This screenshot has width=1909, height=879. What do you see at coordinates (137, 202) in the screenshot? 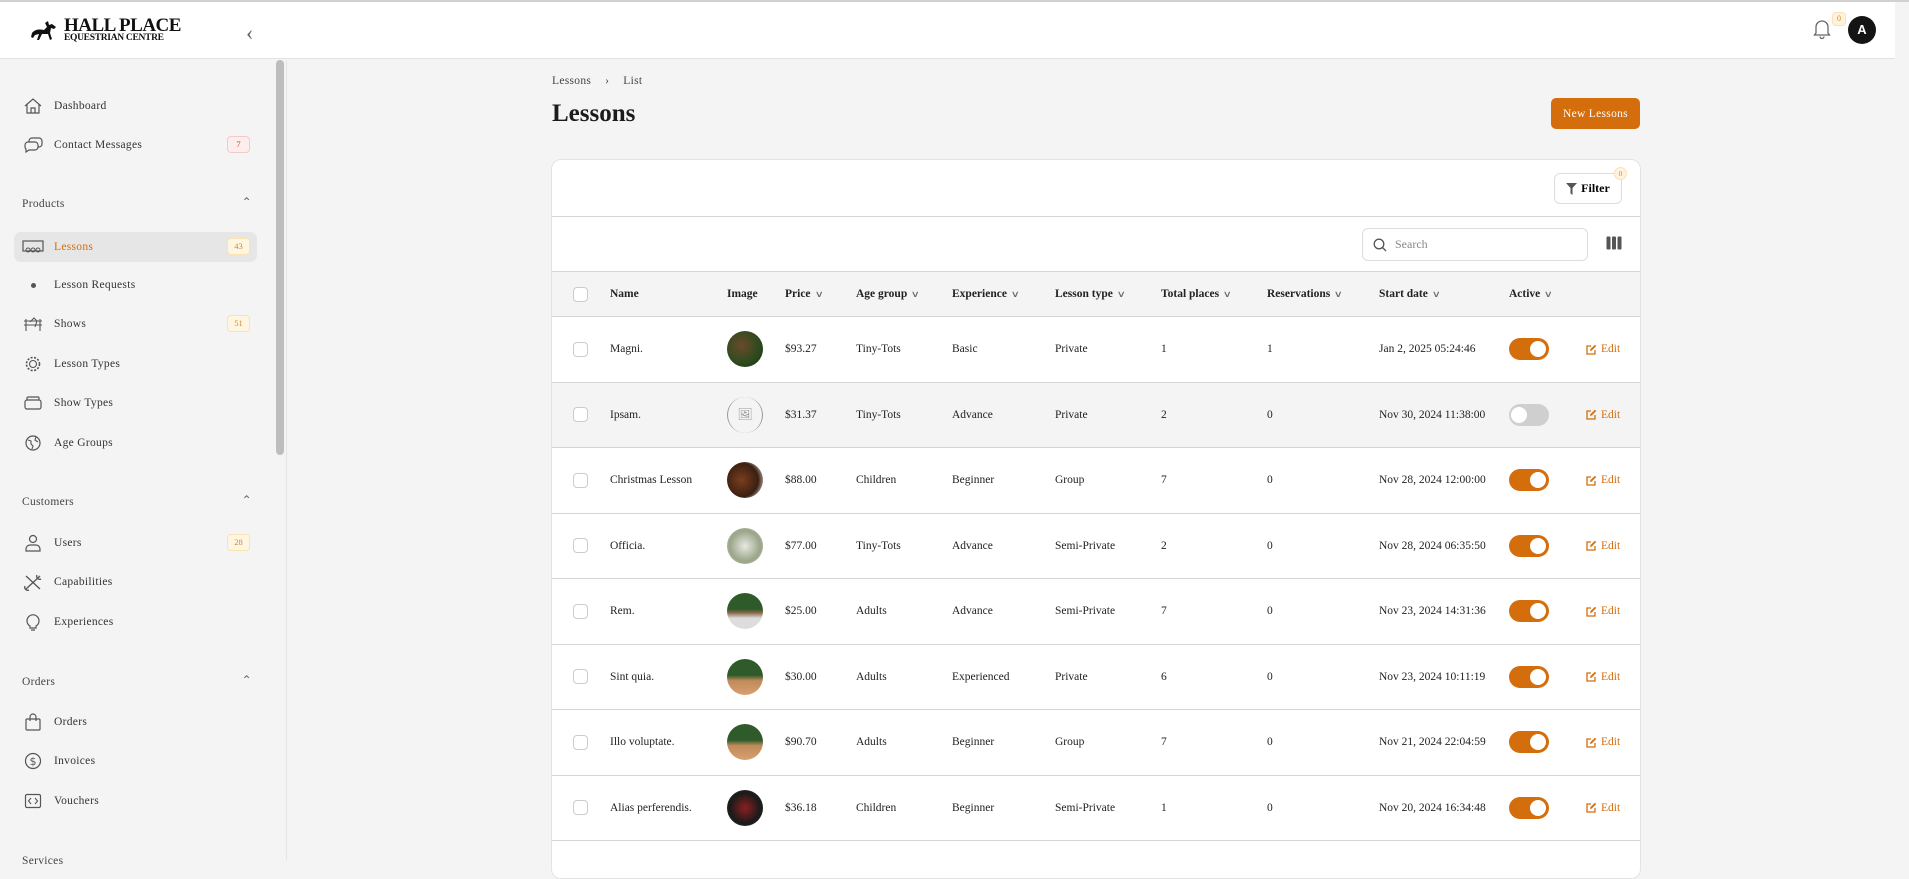
I see `section-products: Products ⌃` at bounding box center [137, 202].